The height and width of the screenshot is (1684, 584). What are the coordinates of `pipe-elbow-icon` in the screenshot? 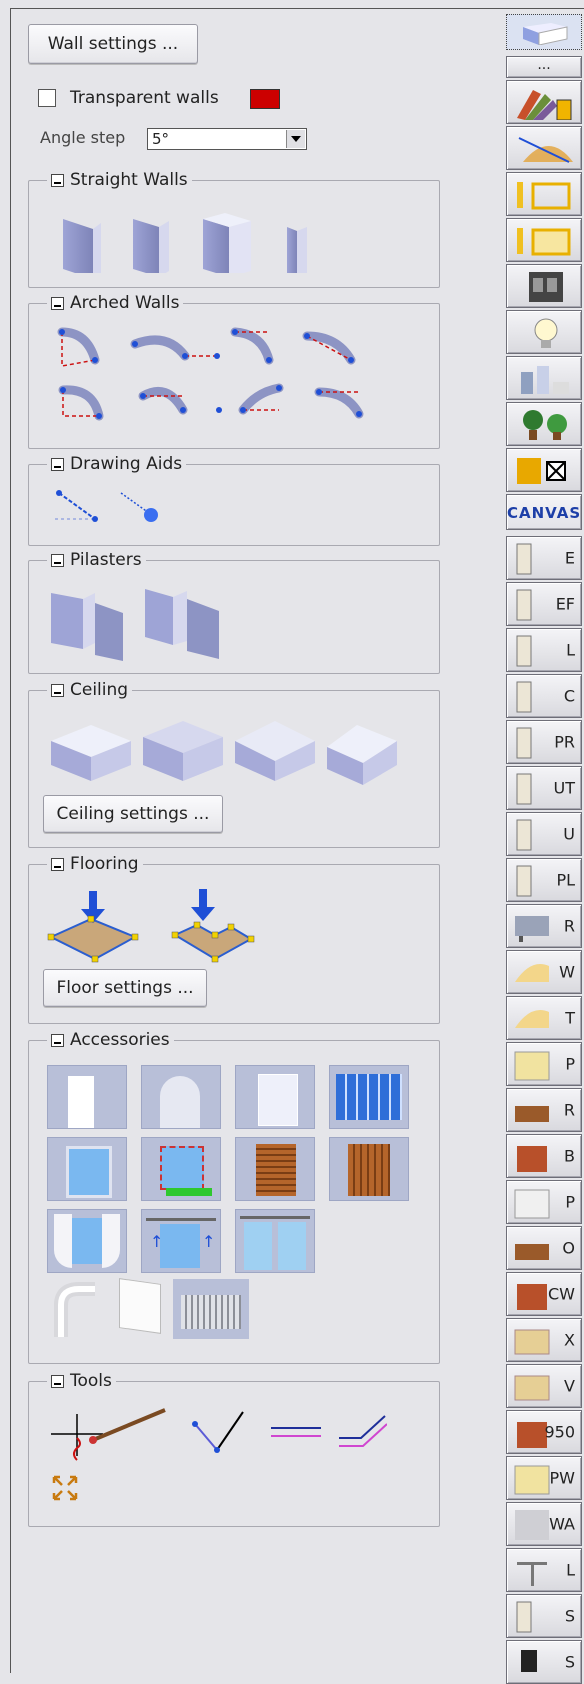 It's located at (79, 1311).